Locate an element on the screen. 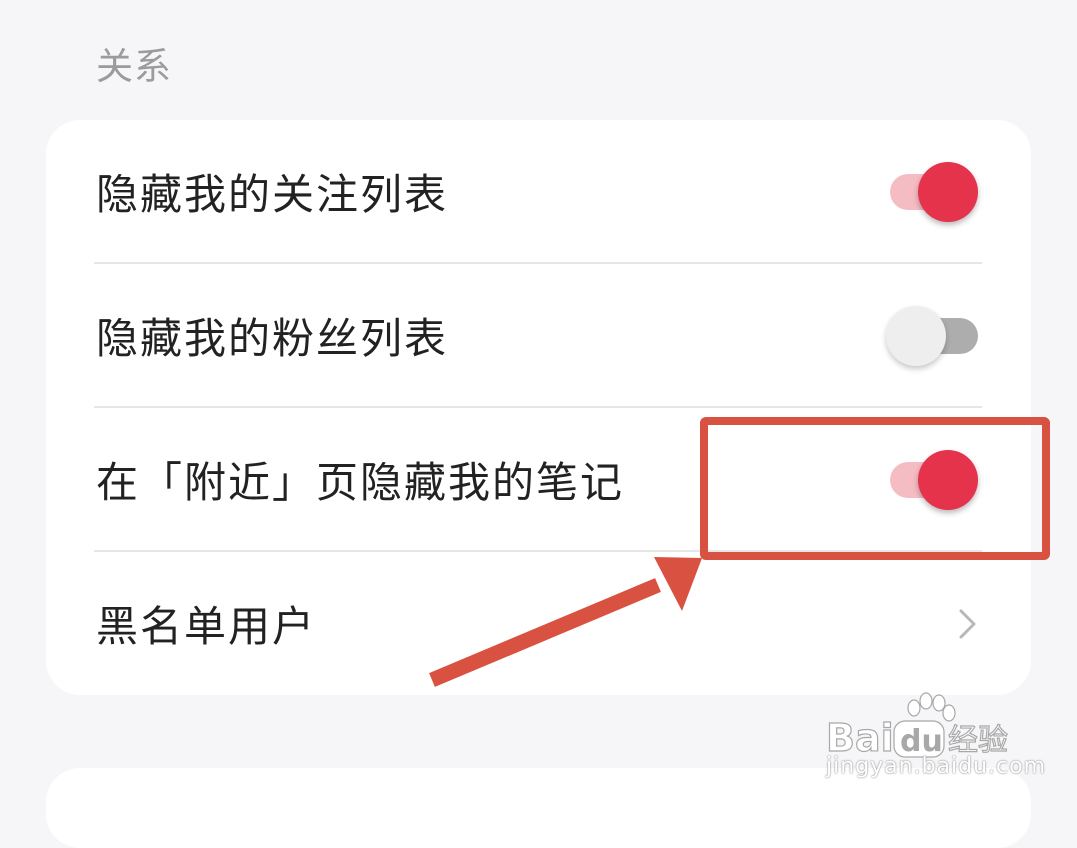 This screenshot has width=1077, height=848. hide-followers-toggle is located at coordinates (934, 335).